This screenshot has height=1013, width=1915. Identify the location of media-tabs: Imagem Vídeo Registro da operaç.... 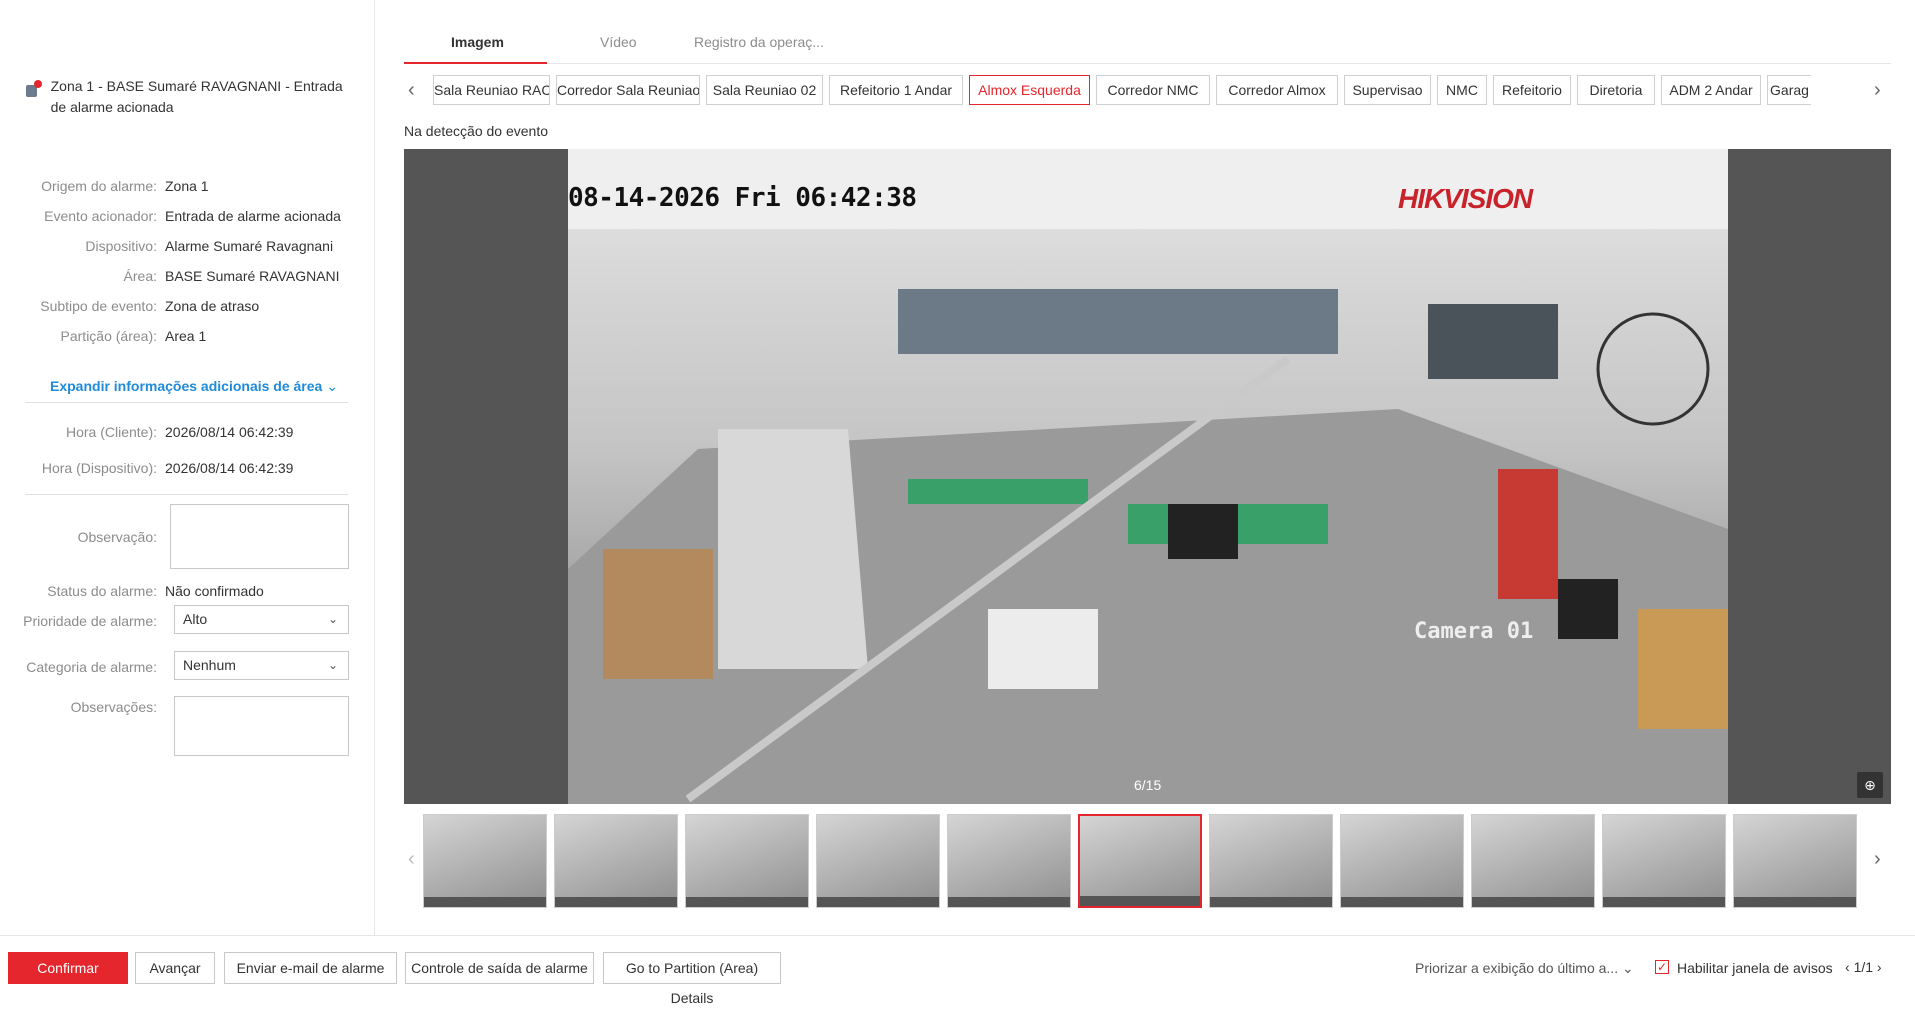
(1147, 46).